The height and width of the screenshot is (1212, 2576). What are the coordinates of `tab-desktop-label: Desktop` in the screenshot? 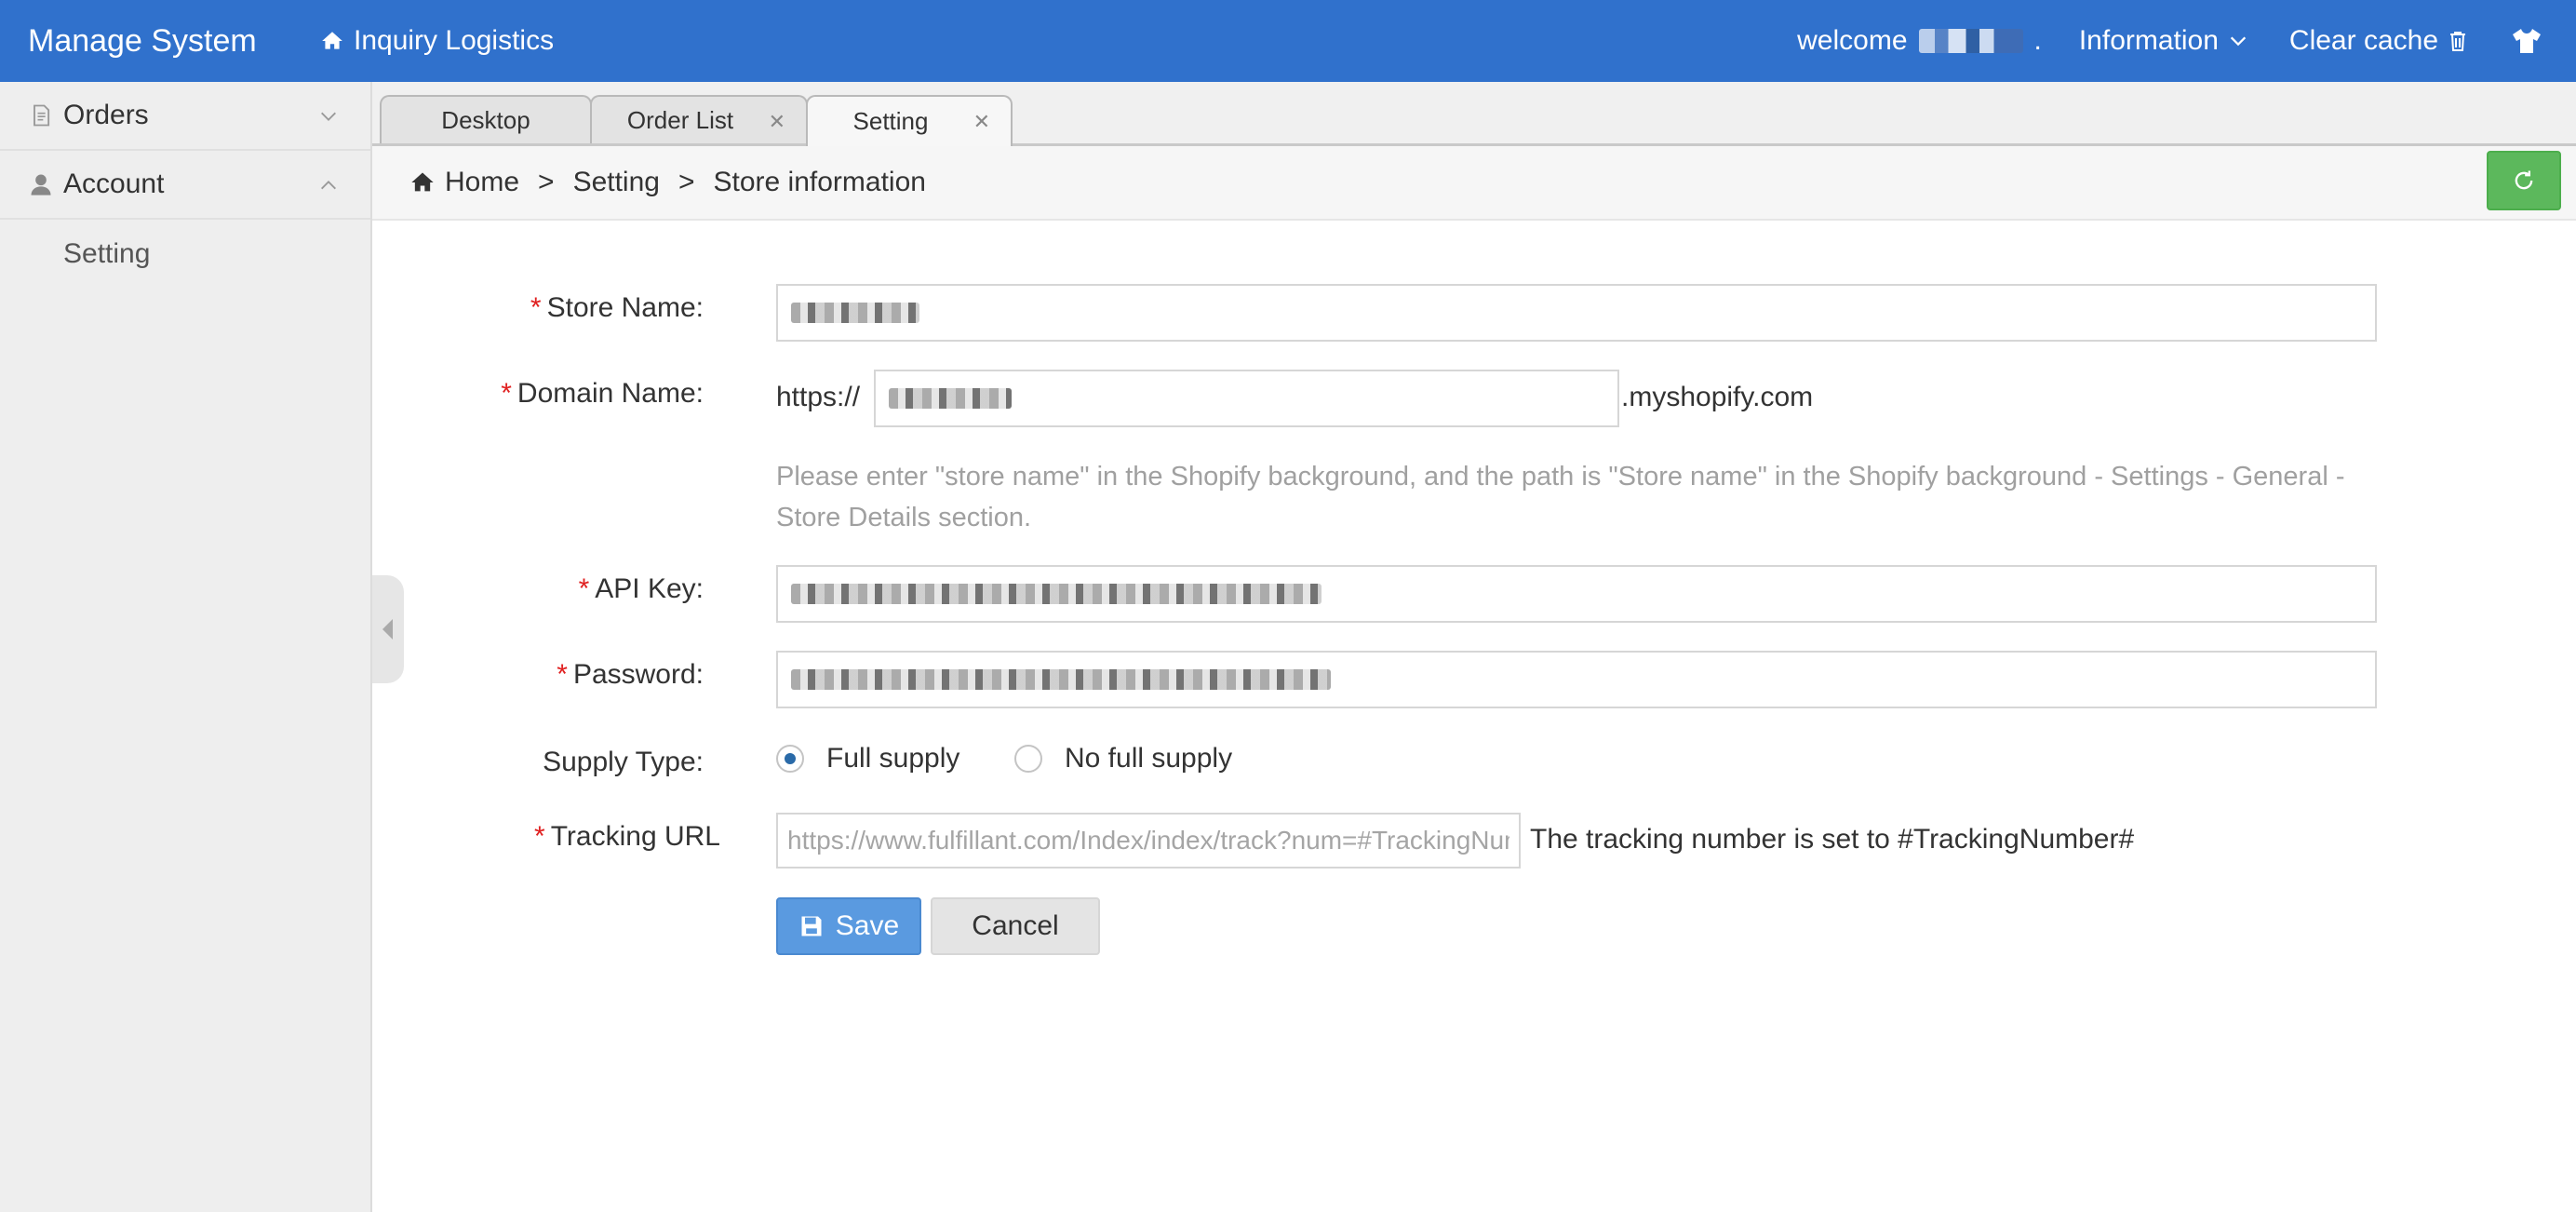 It's located at (485, 119).